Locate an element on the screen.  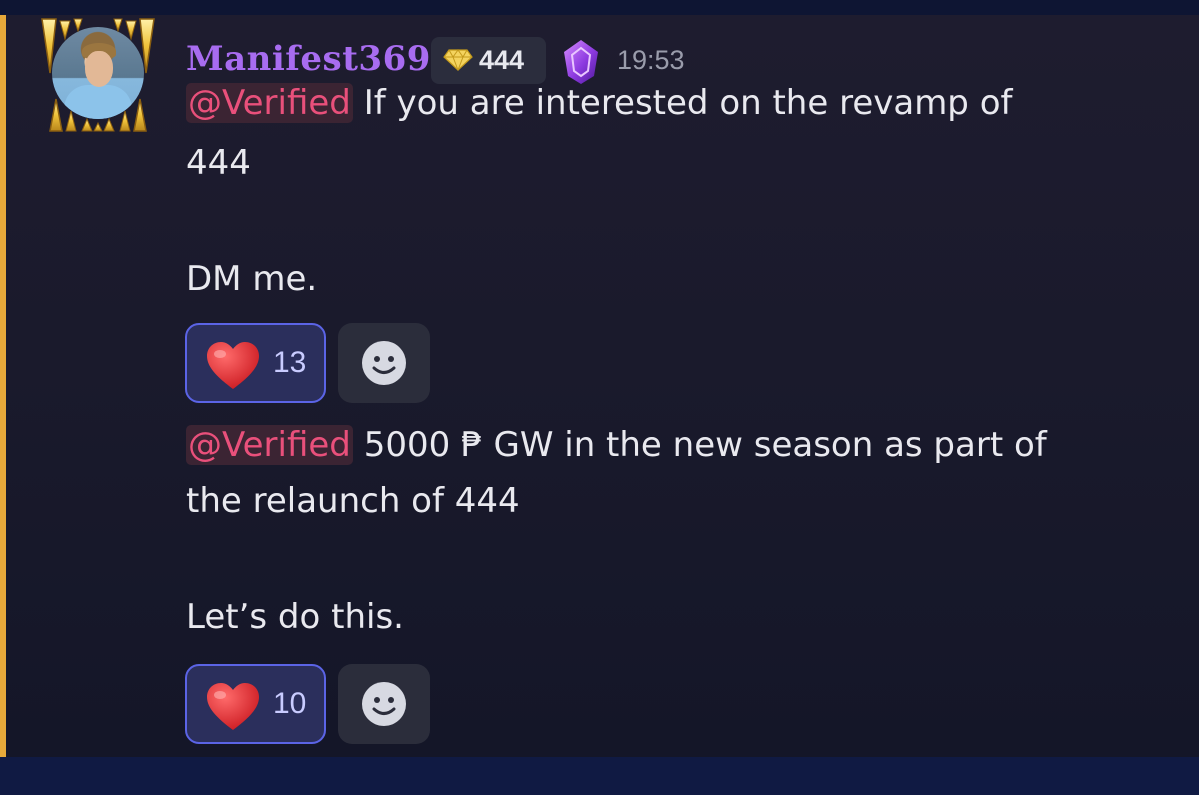
message-text: 5000 ₱ GW in the new season as part of is located at coordinates (699, 445).